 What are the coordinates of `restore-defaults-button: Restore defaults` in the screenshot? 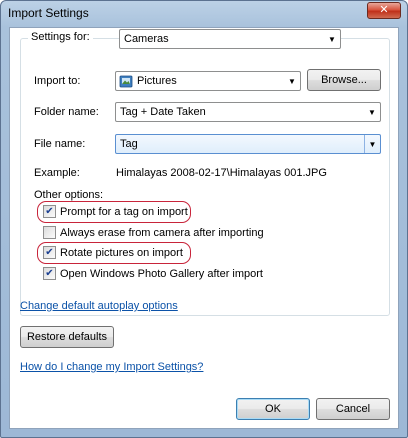 It's located at (67, 337).